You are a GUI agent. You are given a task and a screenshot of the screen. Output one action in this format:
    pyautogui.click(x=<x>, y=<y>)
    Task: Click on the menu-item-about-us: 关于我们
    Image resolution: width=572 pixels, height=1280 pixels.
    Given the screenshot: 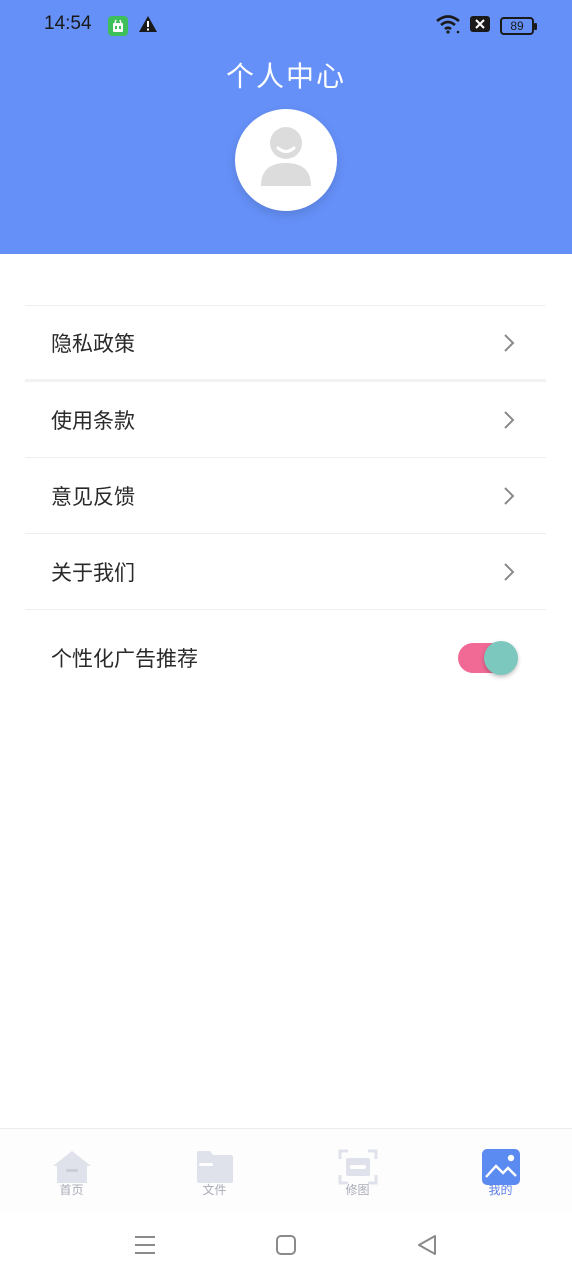 What is the action you would take?
    pyautogui.click(x=285, y=572)
    